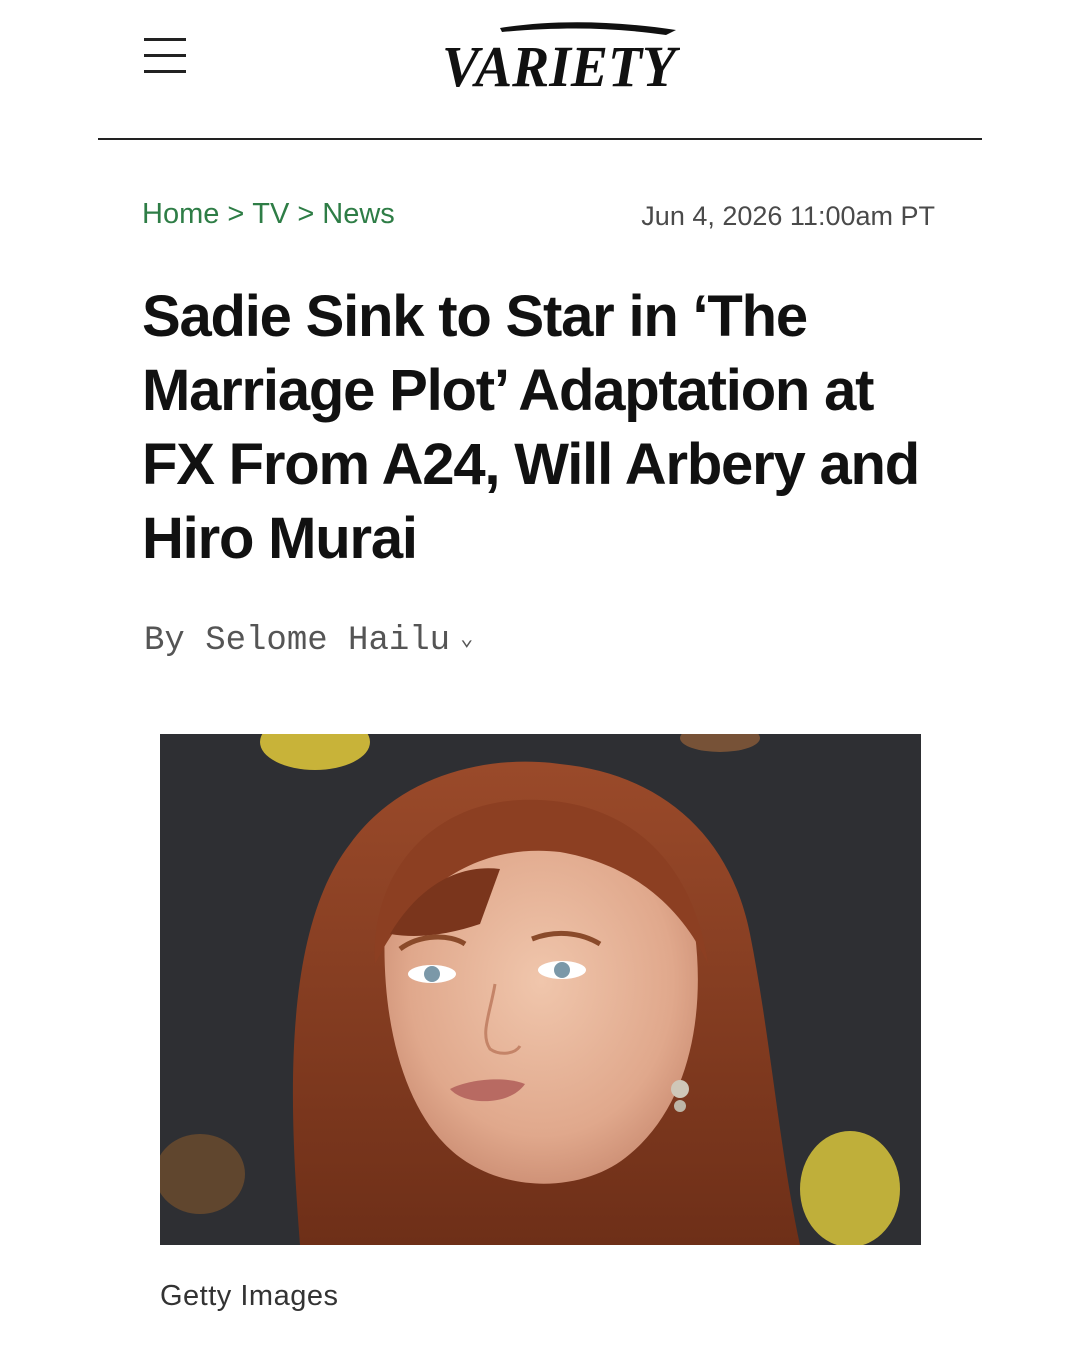  I want to click on chevron-down-icon: ⌄, so click(467, 639).